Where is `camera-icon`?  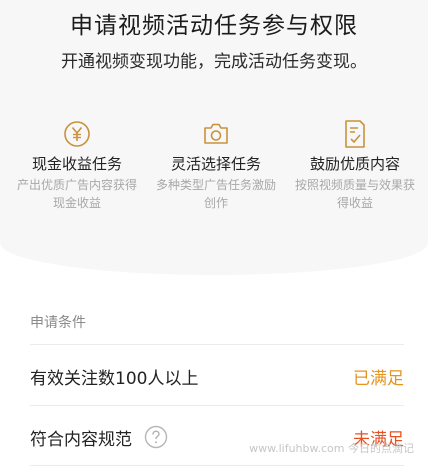
camera-icon is located at coordinates (216, 136).